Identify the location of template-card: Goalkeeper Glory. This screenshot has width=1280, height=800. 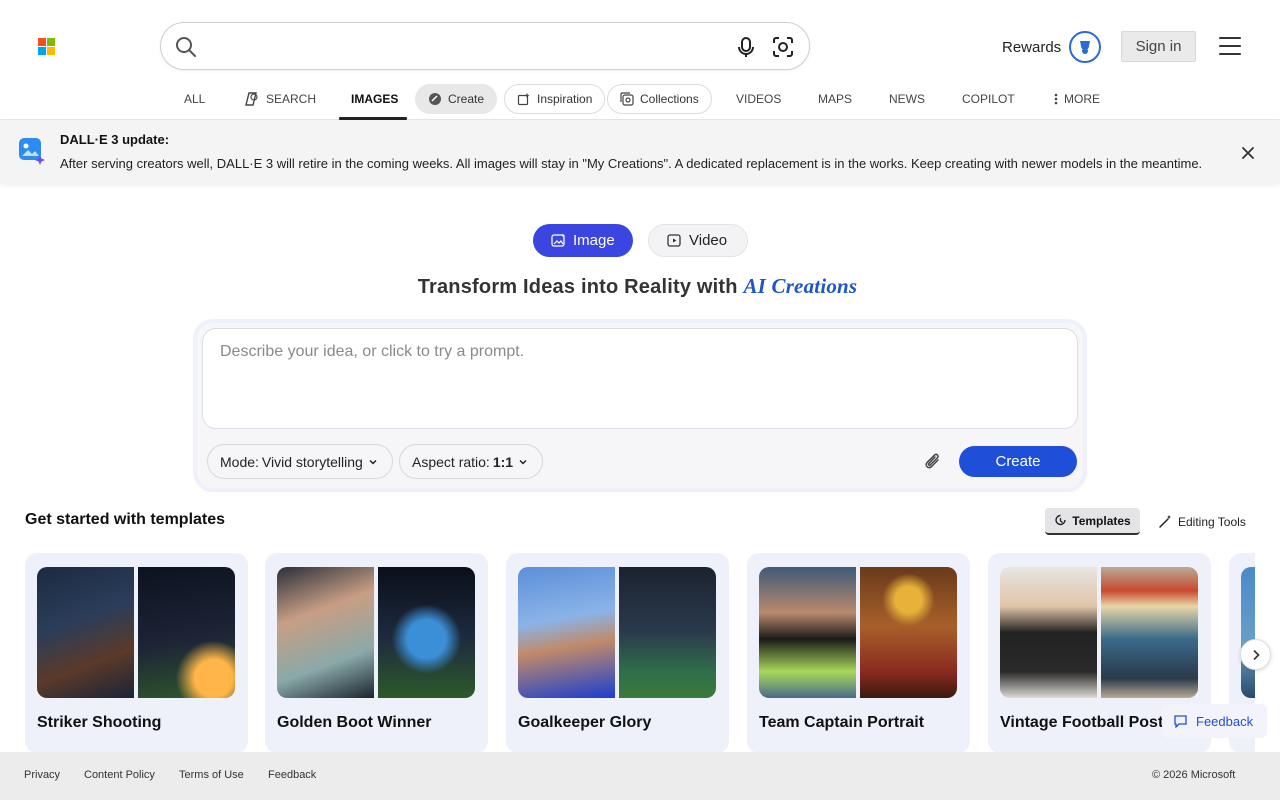
(617, 653).